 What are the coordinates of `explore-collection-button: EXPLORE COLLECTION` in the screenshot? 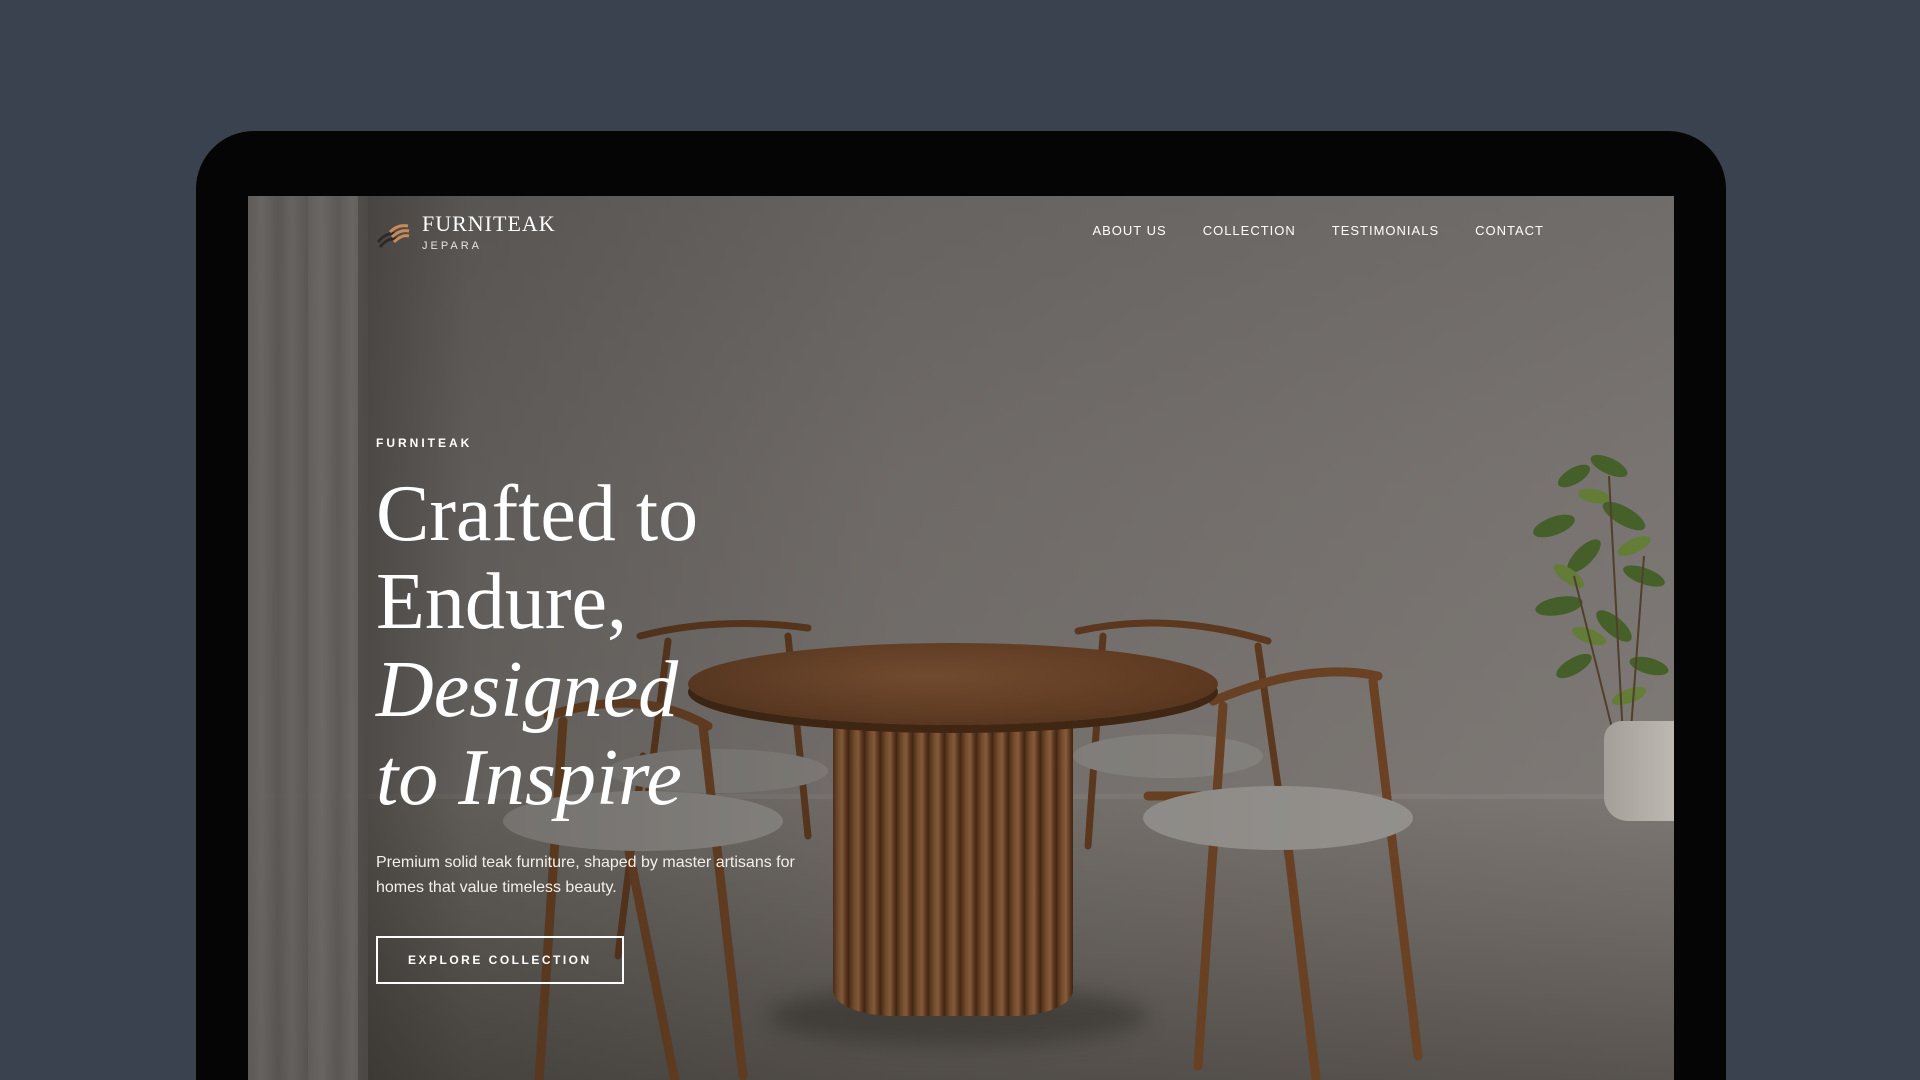 It's located at (500, 960).